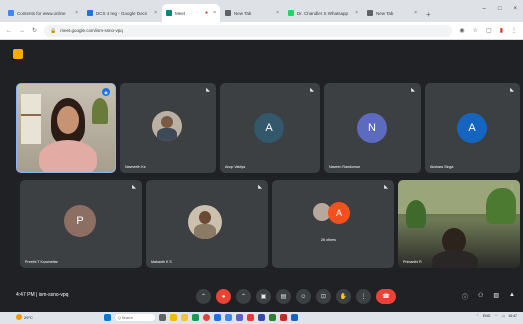 This screenshot has height=324, width=523. What do you see at coordinates (428, 16) in the screenshot?
I see `new-tab-icon: +` at bounding box center [428, 16].